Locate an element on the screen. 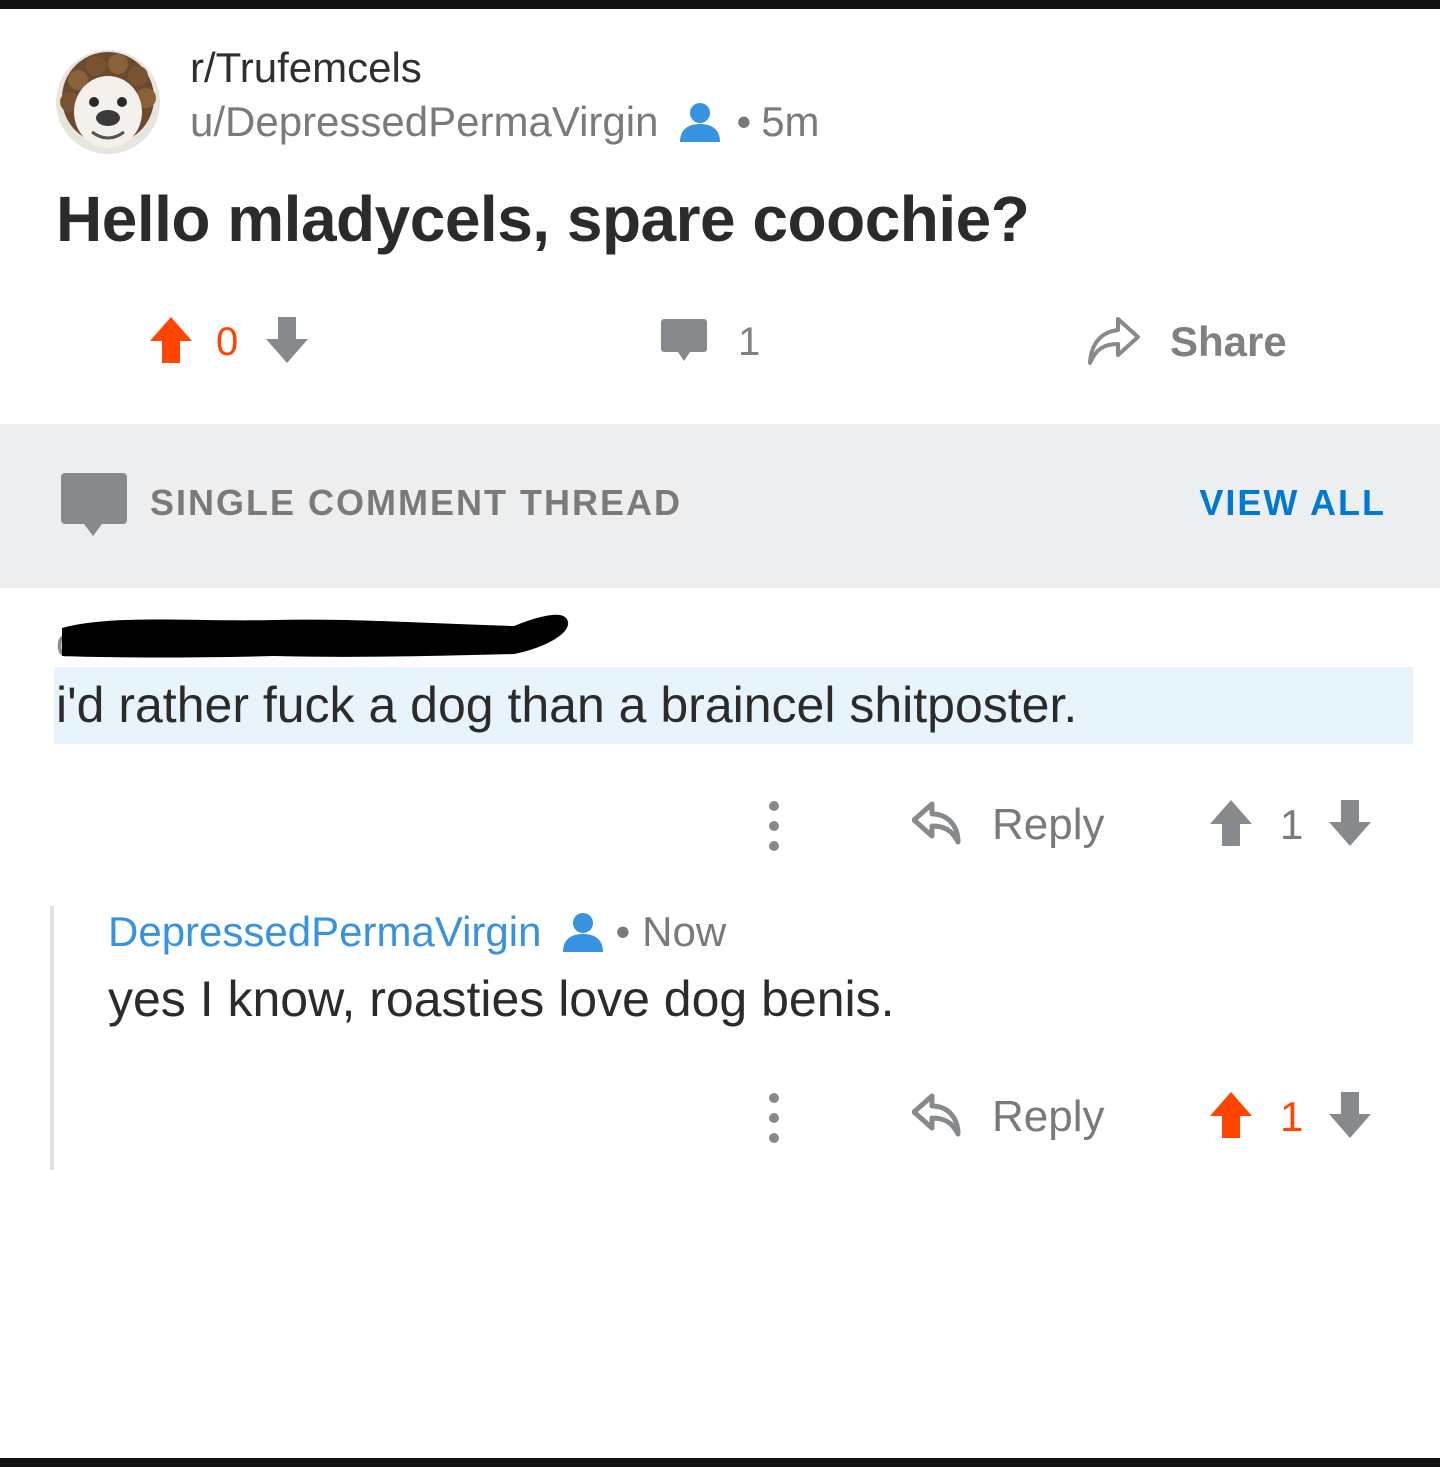 The width and height of the screenshot is (1440, 1467). comment-count: 1 is located at coordinates (749, 341).